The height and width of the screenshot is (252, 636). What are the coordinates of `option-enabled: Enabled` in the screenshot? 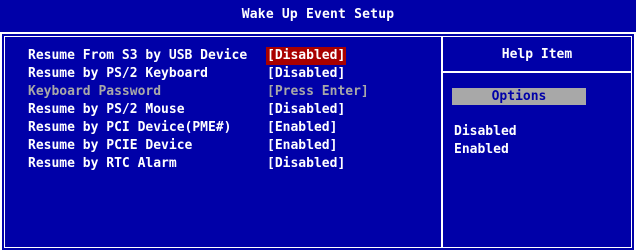 It's located at (481, 149).